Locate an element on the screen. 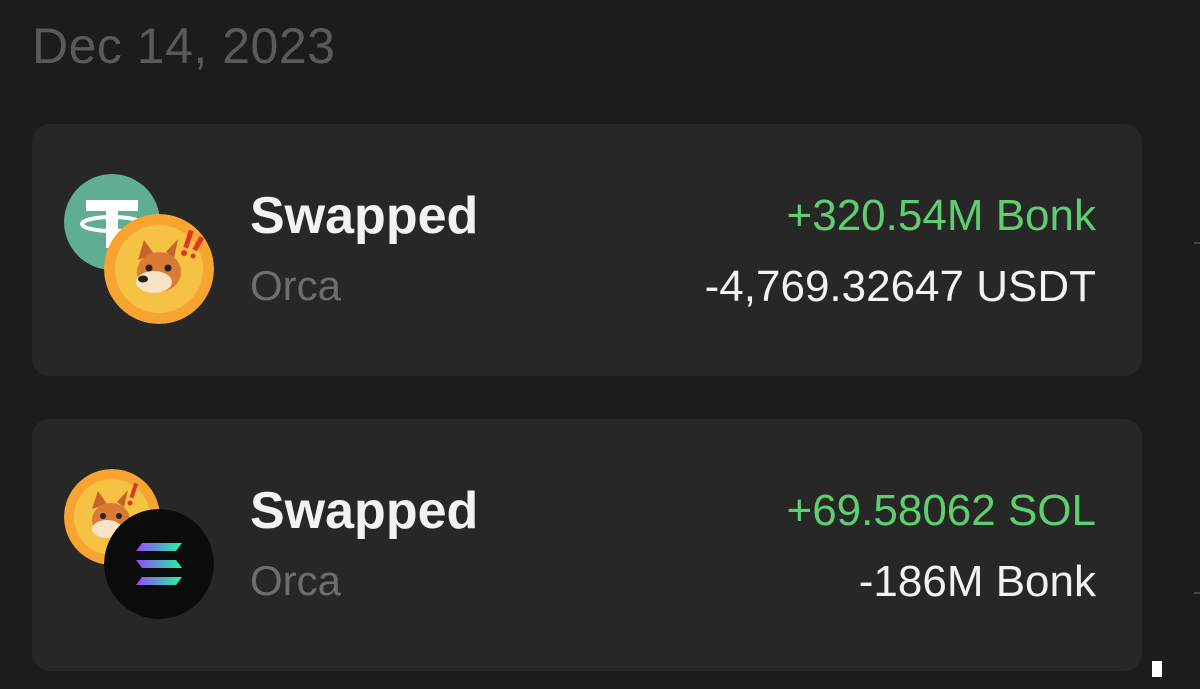  cursor-indicator is located at coordinates (1157, 669).